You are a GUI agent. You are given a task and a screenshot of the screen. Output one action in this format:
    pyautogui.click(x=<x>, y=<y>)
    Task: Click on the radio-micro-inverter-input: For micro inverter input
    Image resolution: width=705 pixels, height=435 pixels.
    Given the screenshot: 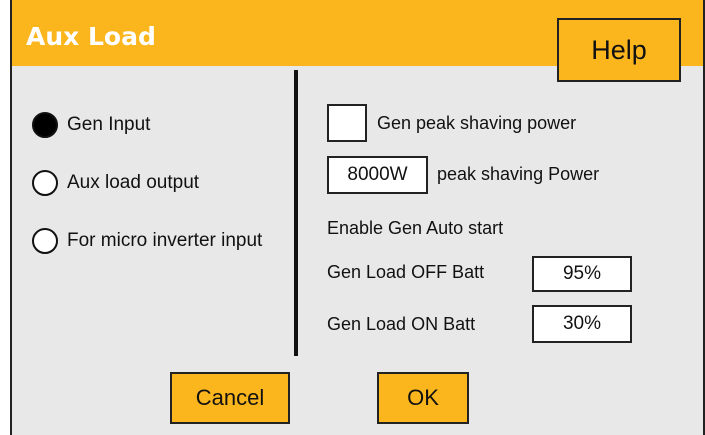 What is the action you would take?
    pyautogui.click(x=147, y=241)
    